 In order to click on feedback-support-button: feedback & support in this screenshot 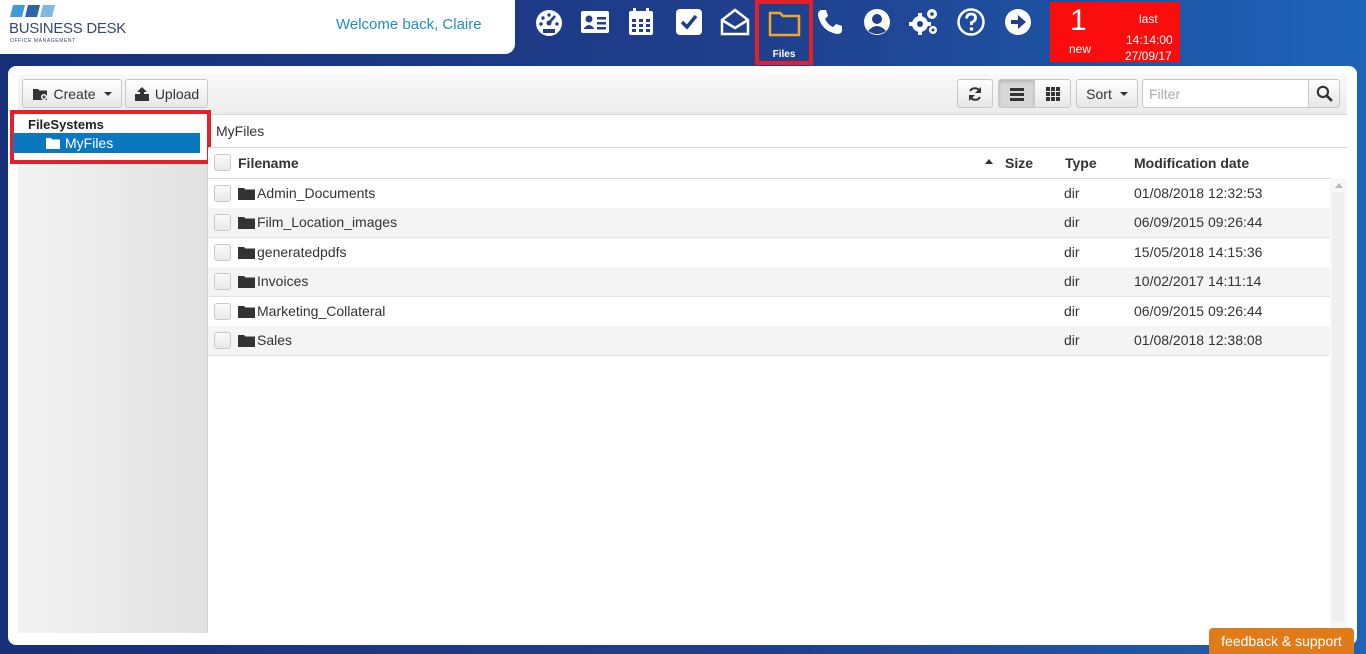, I will do `click(1281, 641)`.